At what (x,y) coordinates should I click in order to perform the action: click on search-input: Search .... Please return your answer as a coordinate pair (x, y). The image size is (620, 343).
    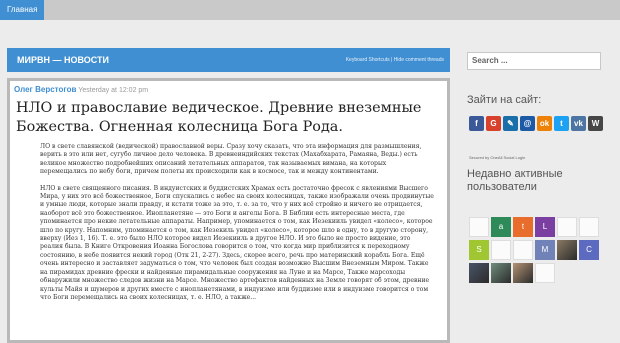
    Looking at the image, I should click on (534, 61).